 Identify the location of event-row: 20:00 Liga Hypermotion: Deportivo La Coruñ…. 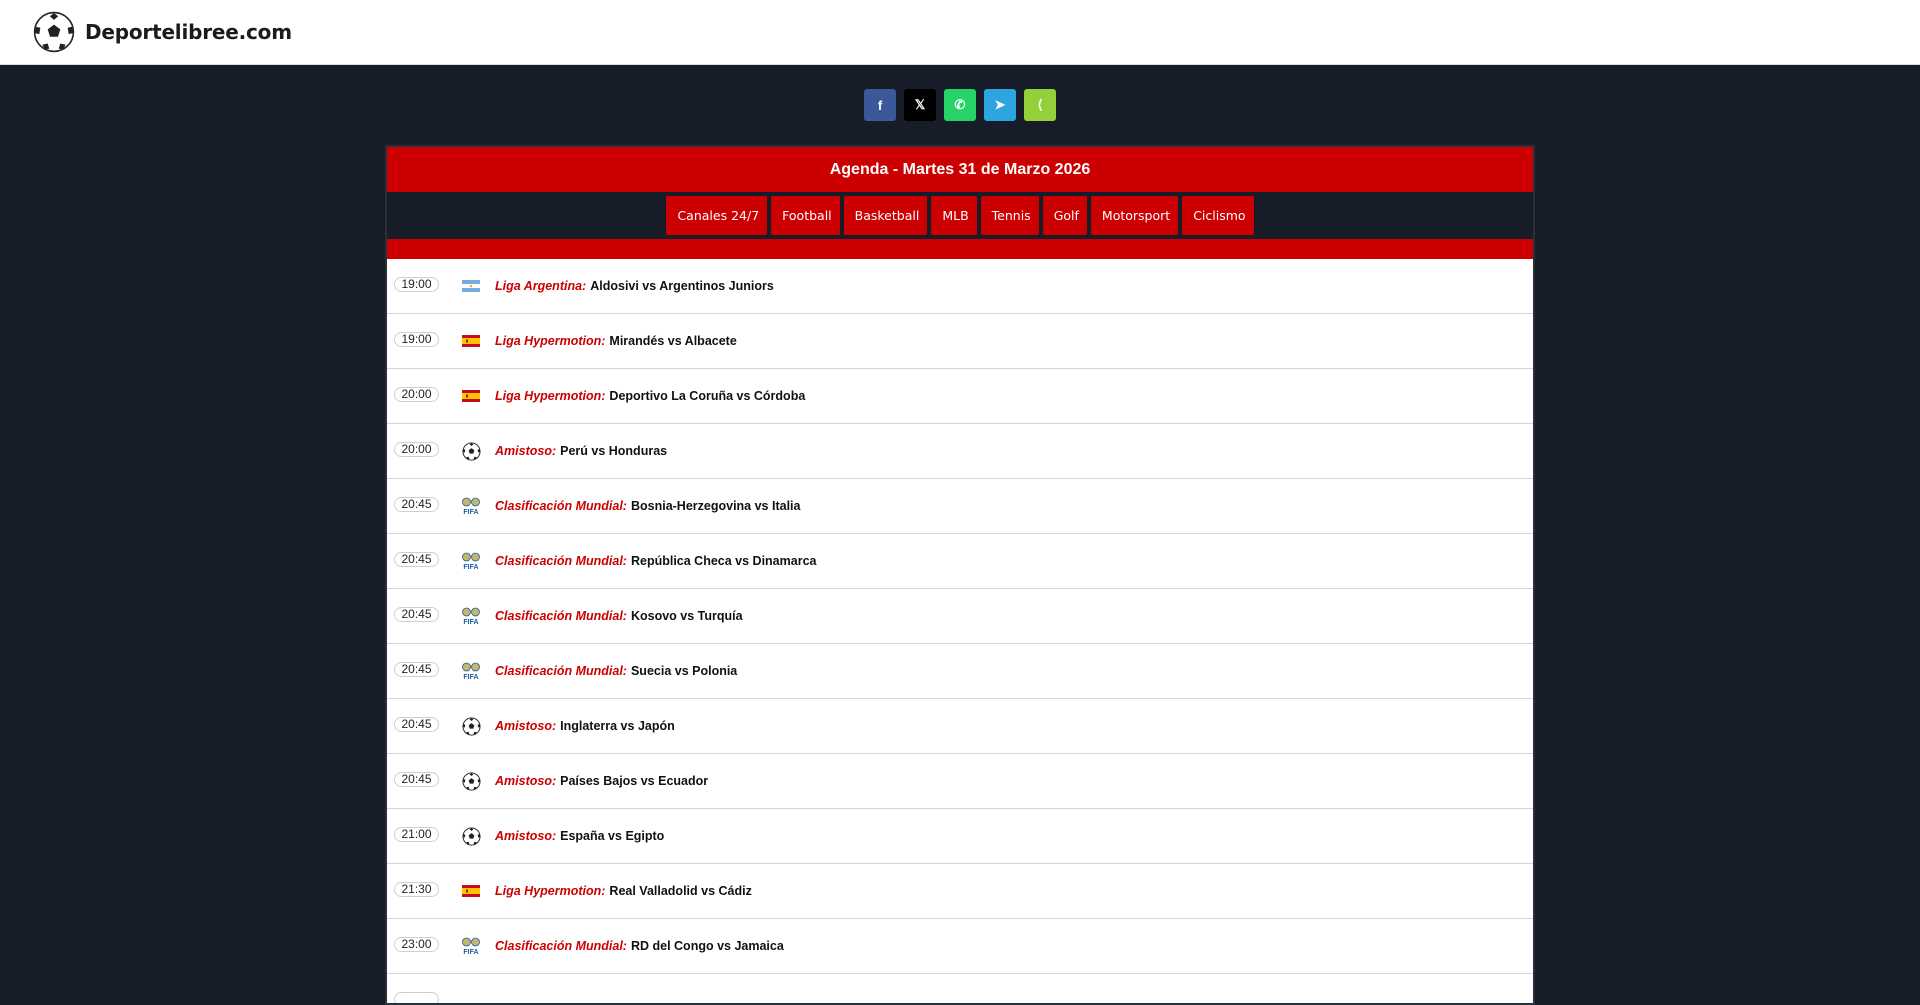
(960, 396).